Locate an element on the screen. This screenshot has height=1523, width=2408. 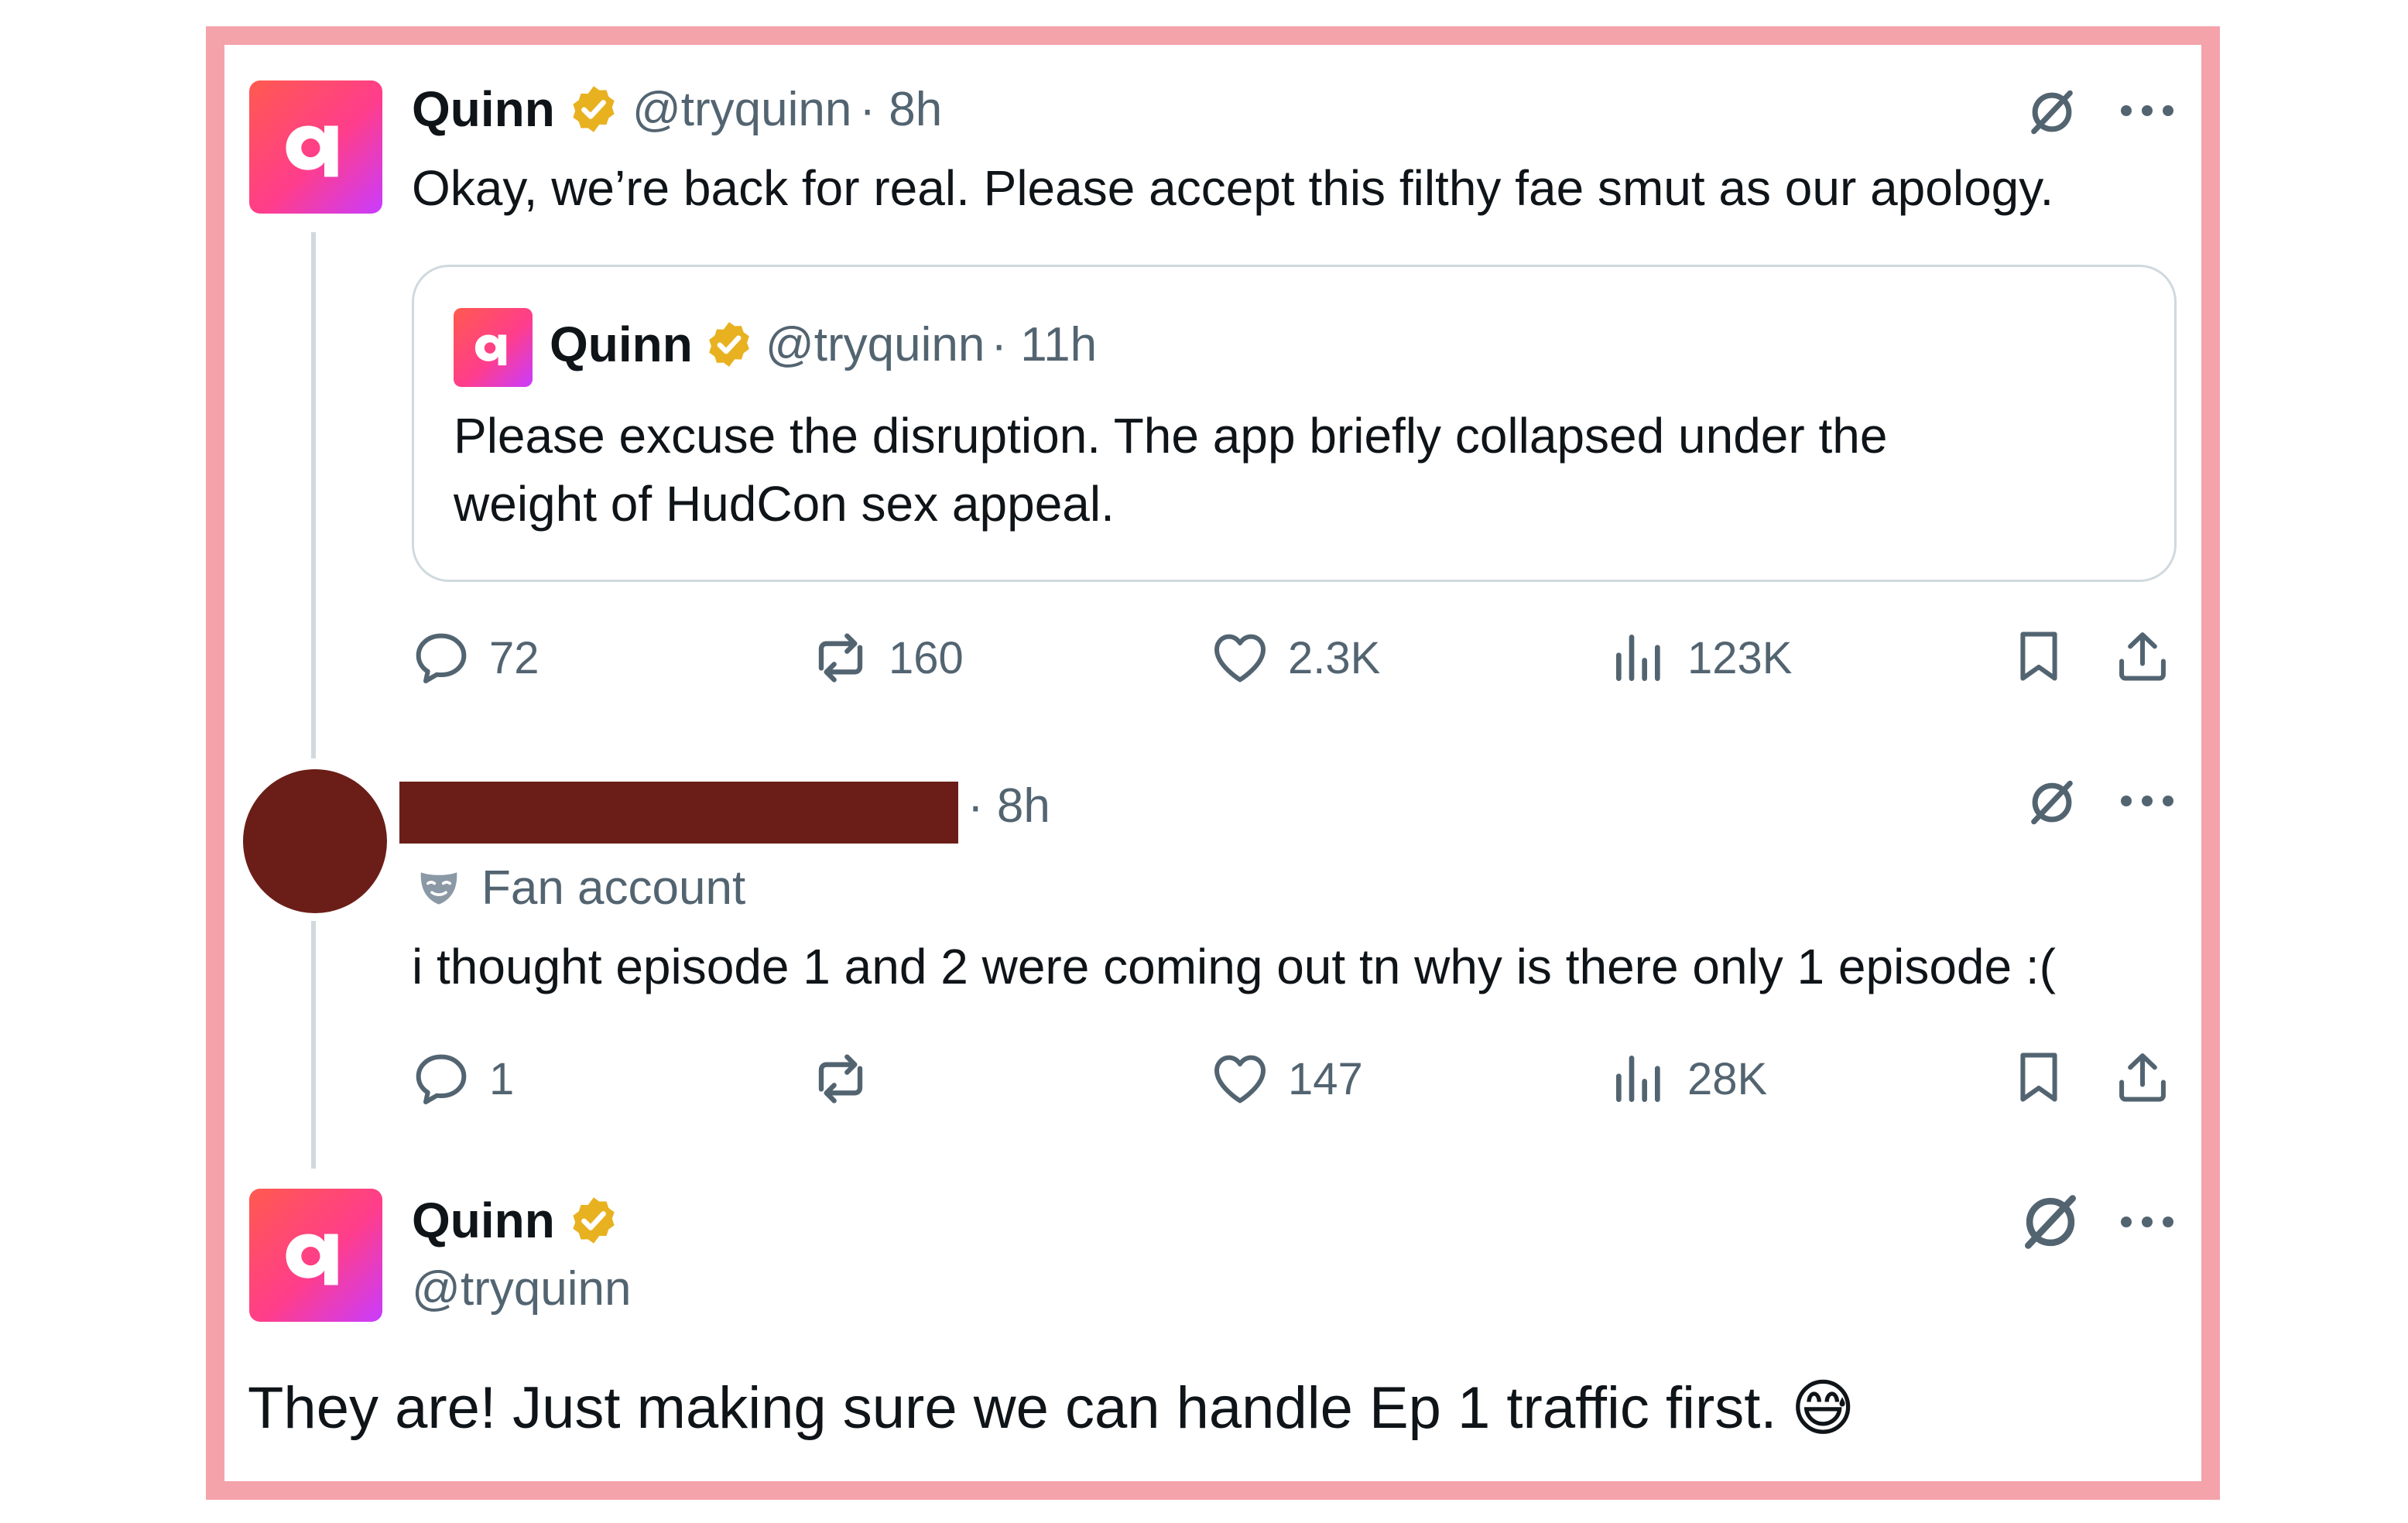
reply-button: 1 is located at coordinates (462, 1079).